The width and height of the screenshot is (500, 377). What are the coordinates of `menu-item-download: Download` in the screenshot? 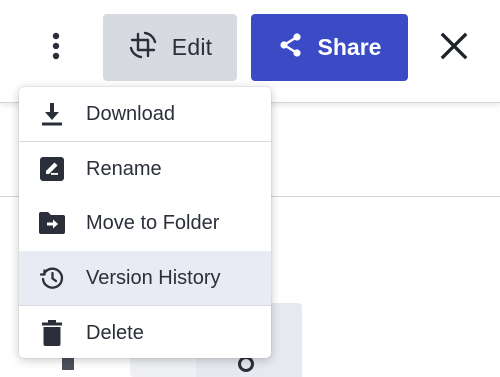 It's located at (145, 114).